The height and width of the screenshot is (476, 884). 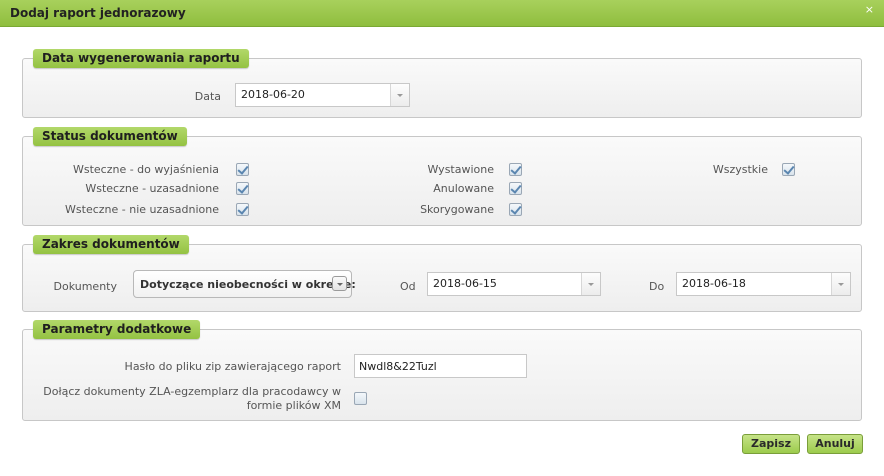 What do you see at coordinates (440, 366) in the screenshot?
I see `password-input: Nwdl8&22Tuzl` at bounding box center [440, 366].